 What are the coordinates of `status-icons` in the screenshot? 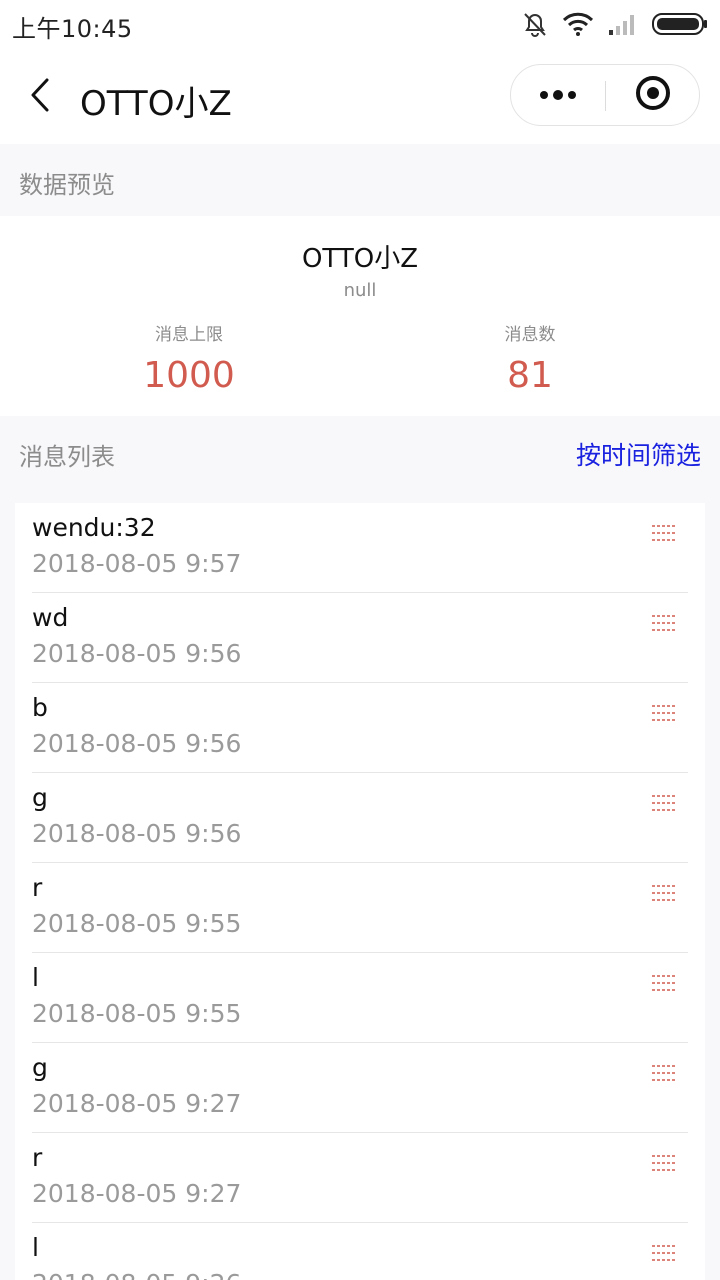 It's located at (615, 26).